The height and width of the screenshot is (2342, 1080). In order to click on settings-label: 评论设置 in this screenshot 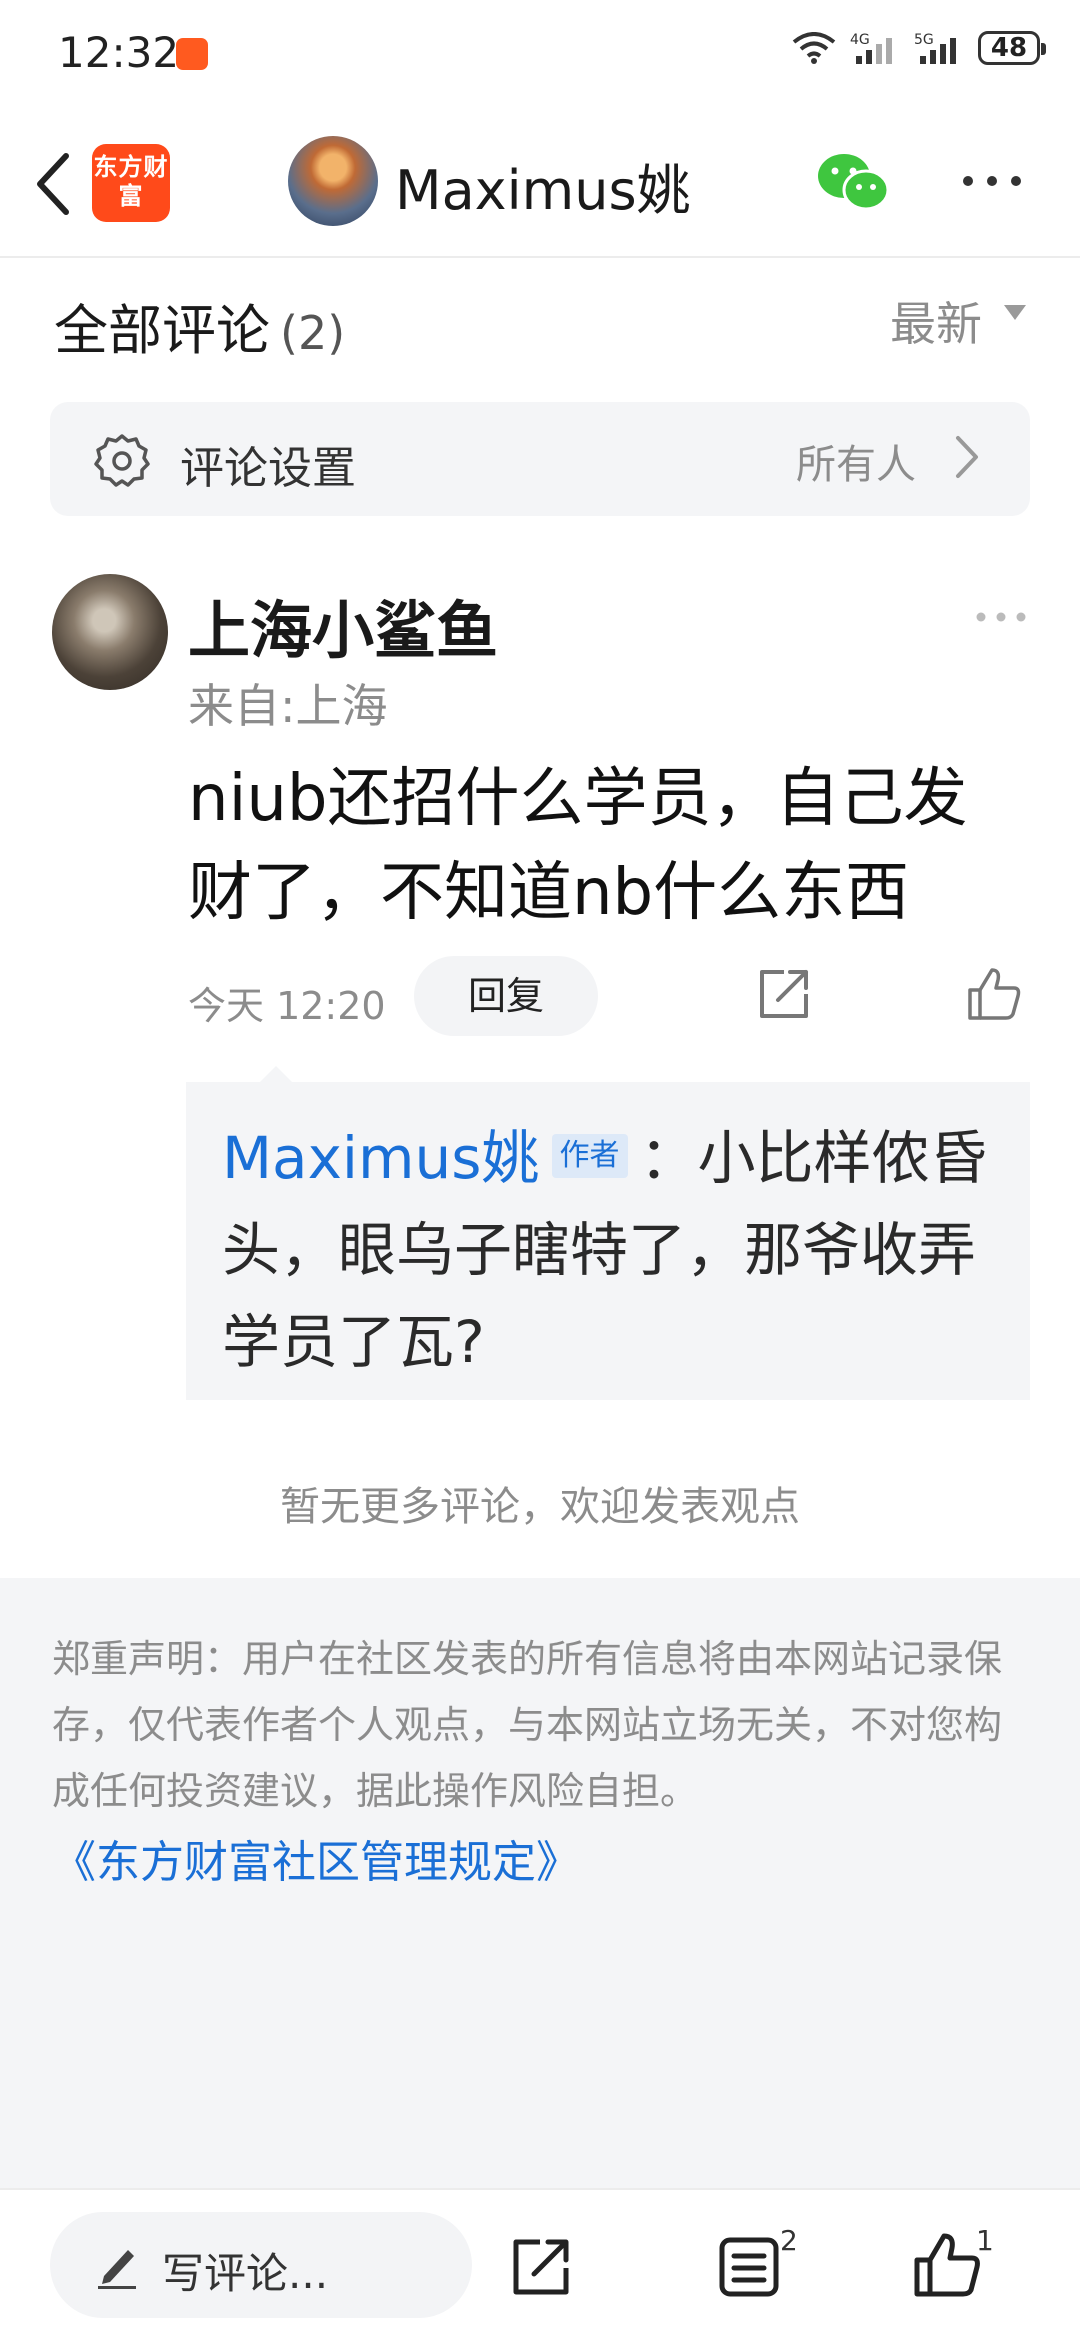, I will do `click(268, 468)`.